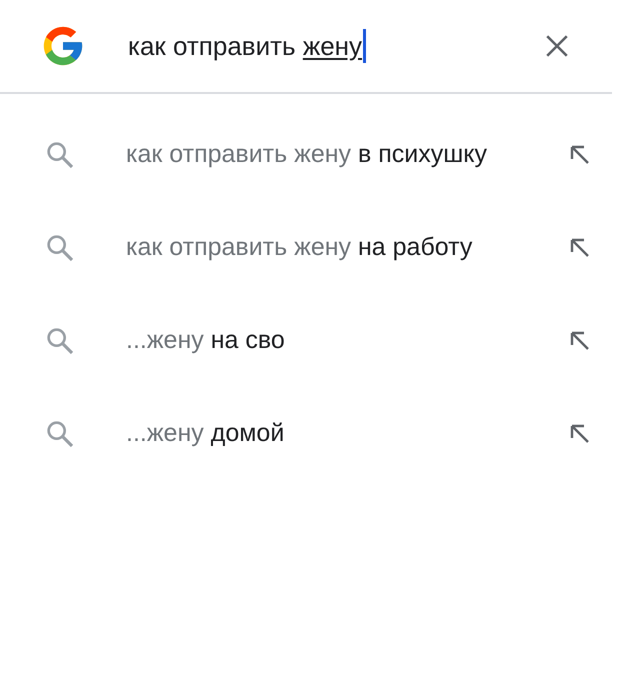 The width and height of the screenshot is (640, 675). I want to click on suggestion-text: ...жену на сво, so click(206, 340).